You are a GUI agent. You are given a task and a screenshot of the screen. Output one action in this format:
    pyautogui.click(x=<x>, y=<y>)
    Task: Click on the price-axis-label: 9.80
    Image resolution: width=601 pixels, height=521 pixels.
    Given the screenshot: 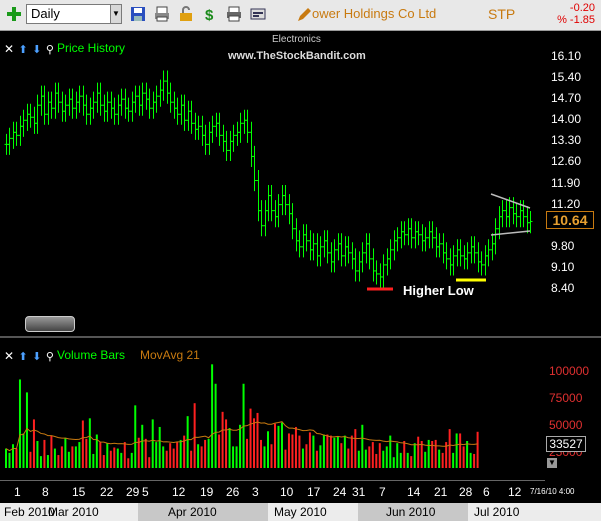 What is the action you would take?
    pyautogui.click(x=563, y=245)
    